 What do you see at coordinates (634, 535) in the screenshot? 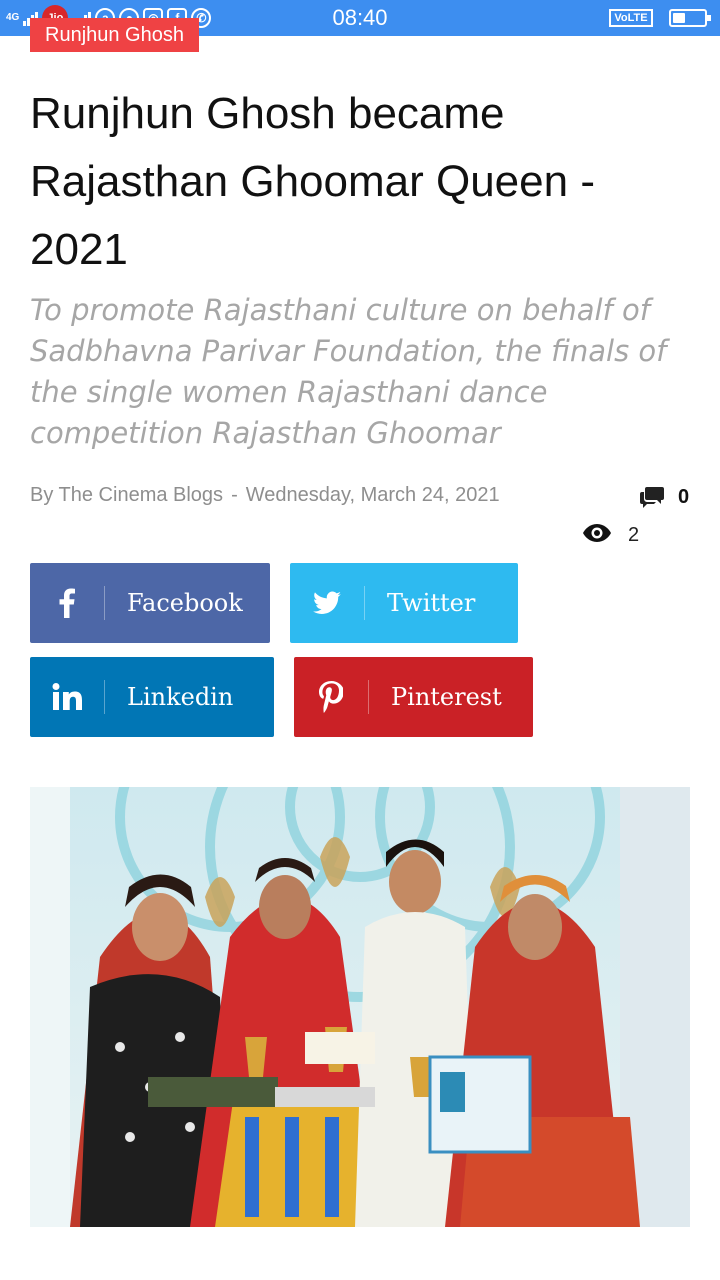
I see `view-count: 2` at bounding box center [634, 535].